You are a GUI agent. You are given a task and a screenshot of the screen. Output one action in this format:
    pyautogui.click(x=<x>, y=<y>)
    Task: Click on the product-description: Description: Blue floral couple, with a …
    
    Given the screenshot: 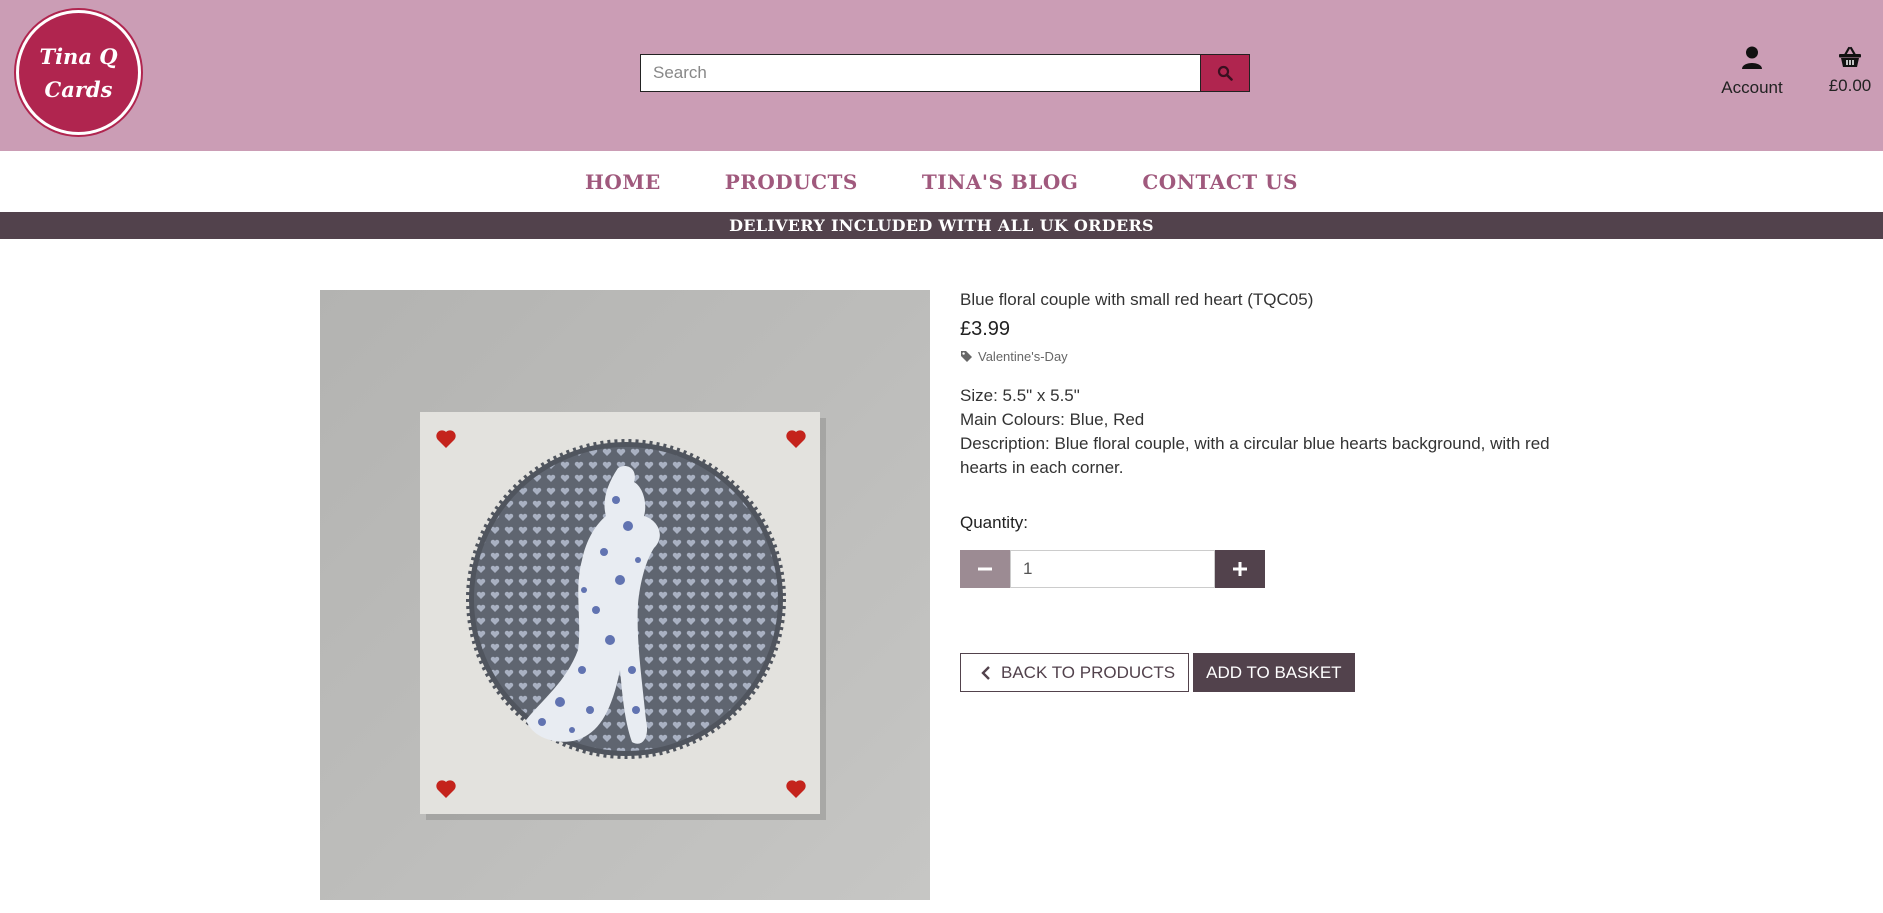 What is the action you would take?
    pyautogui.click(x=1255, y=455)
    